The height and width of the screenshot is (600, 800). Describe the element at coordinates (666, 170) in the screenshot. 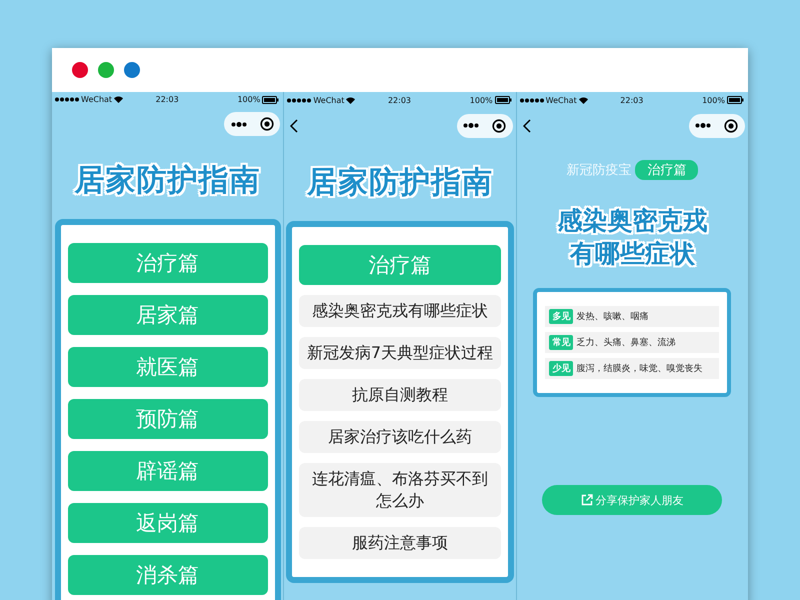

I see `category-tag: 治疗篇` at that location.